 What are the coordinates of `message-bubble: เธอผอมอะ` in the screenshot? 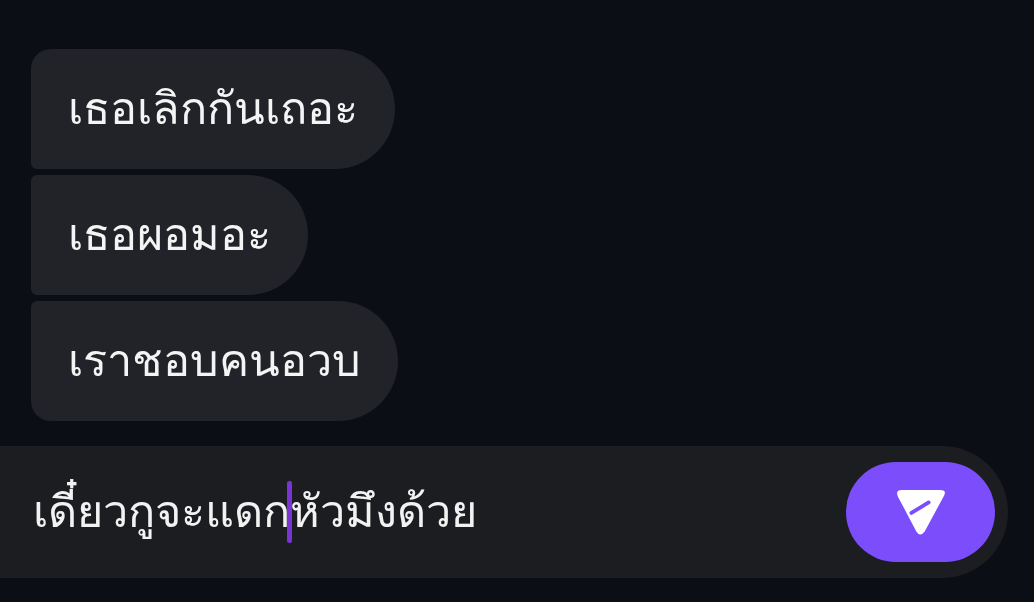 It's located at (169, 235).